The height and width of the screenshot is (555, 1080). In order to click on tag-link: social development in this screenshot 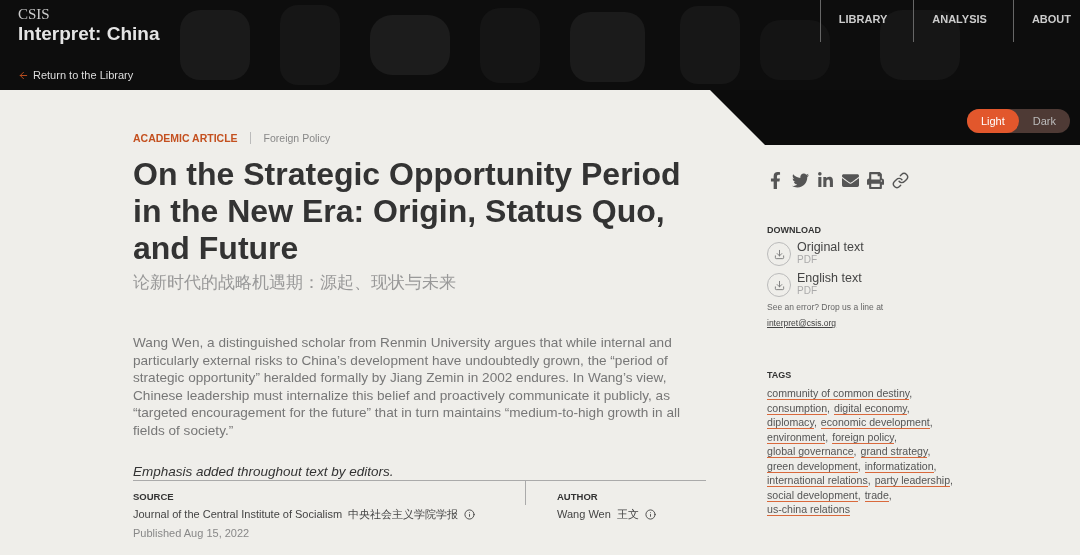, I will do `click(812, 495)`.